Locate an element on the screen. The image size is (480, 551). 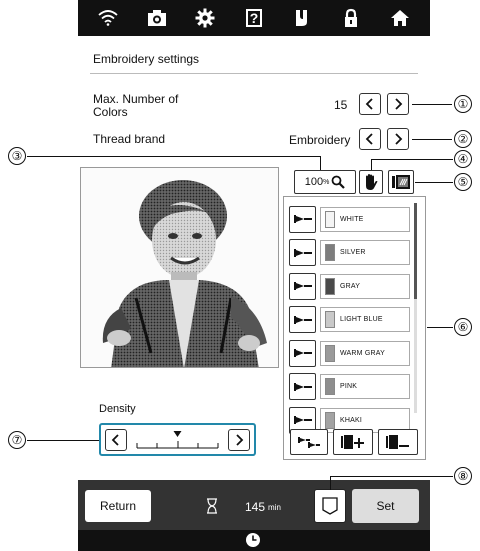
remove-color-button is located at coordinates (398, 442).